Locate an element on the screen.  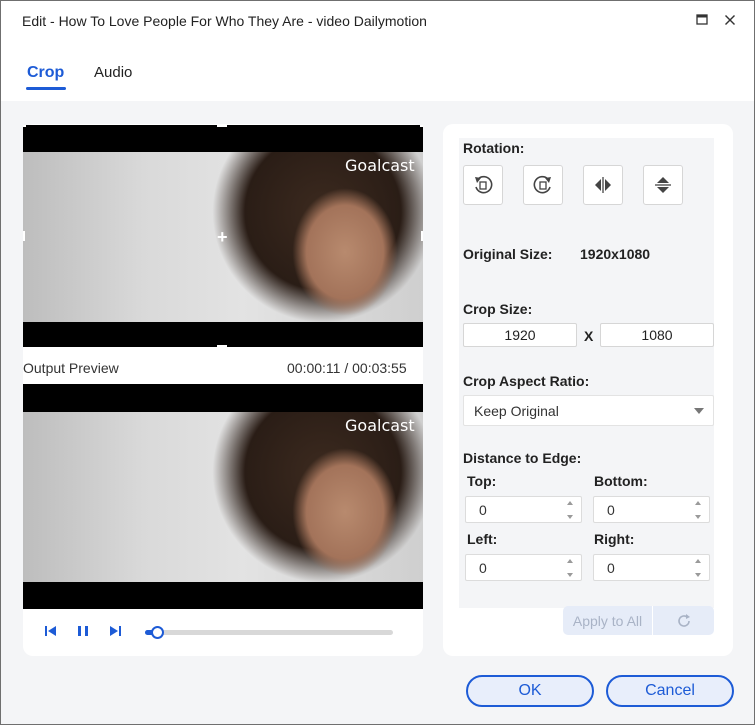
top-label: Top: is located at coordinates (482, 481).